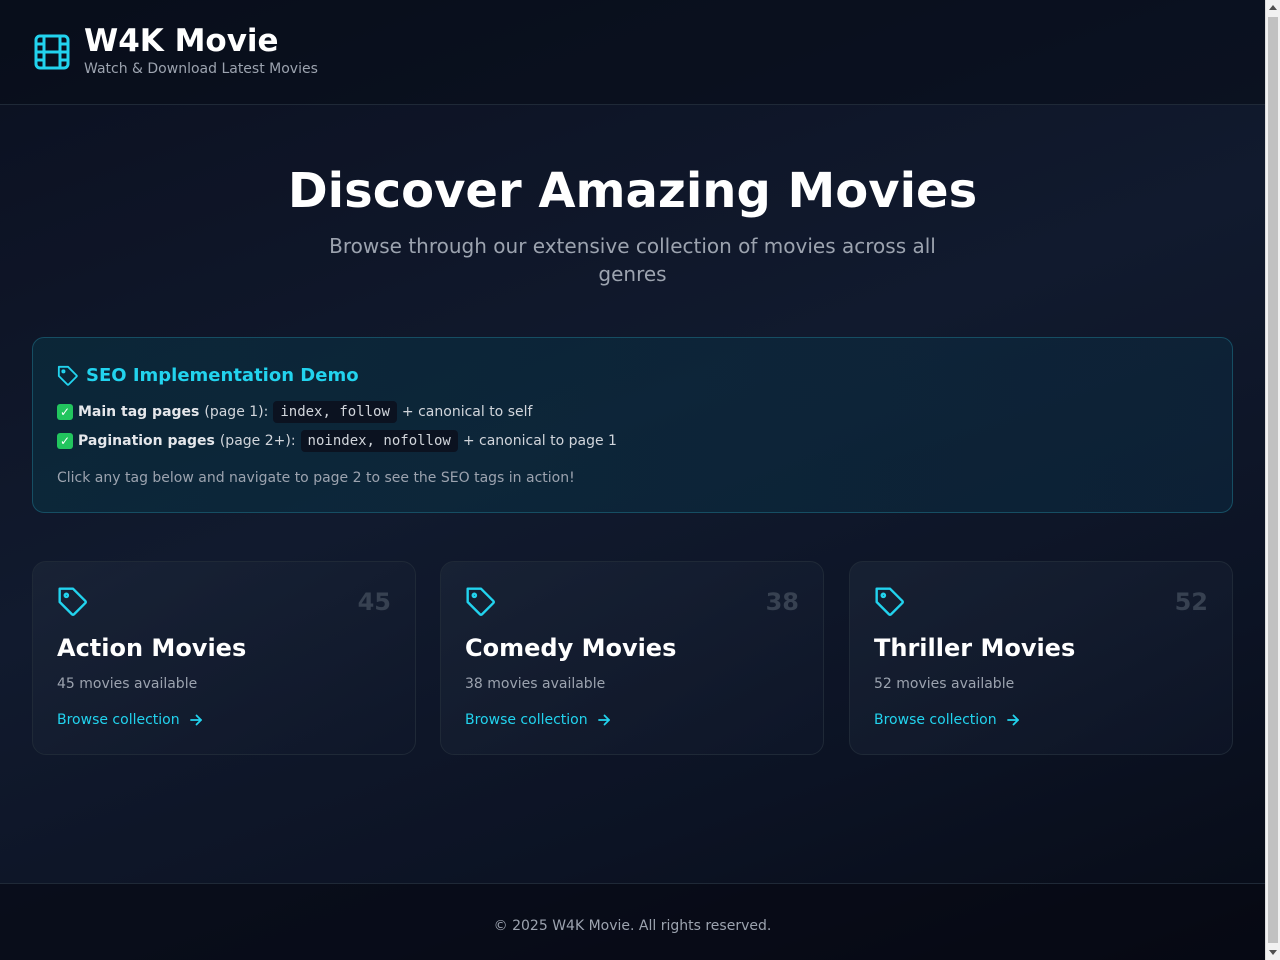 The width and height of the screenshot is (1280, 960). What do you see at coordinates (335, 412) in the screenshot?
I see `robots-code: index, follow` at bounding box center [335, 412].